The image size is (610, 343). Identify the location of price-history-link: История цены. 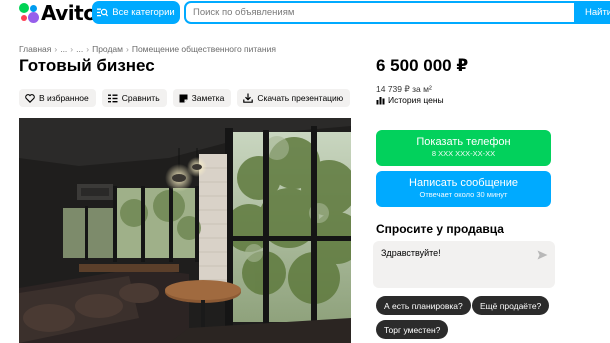
(410, 100).